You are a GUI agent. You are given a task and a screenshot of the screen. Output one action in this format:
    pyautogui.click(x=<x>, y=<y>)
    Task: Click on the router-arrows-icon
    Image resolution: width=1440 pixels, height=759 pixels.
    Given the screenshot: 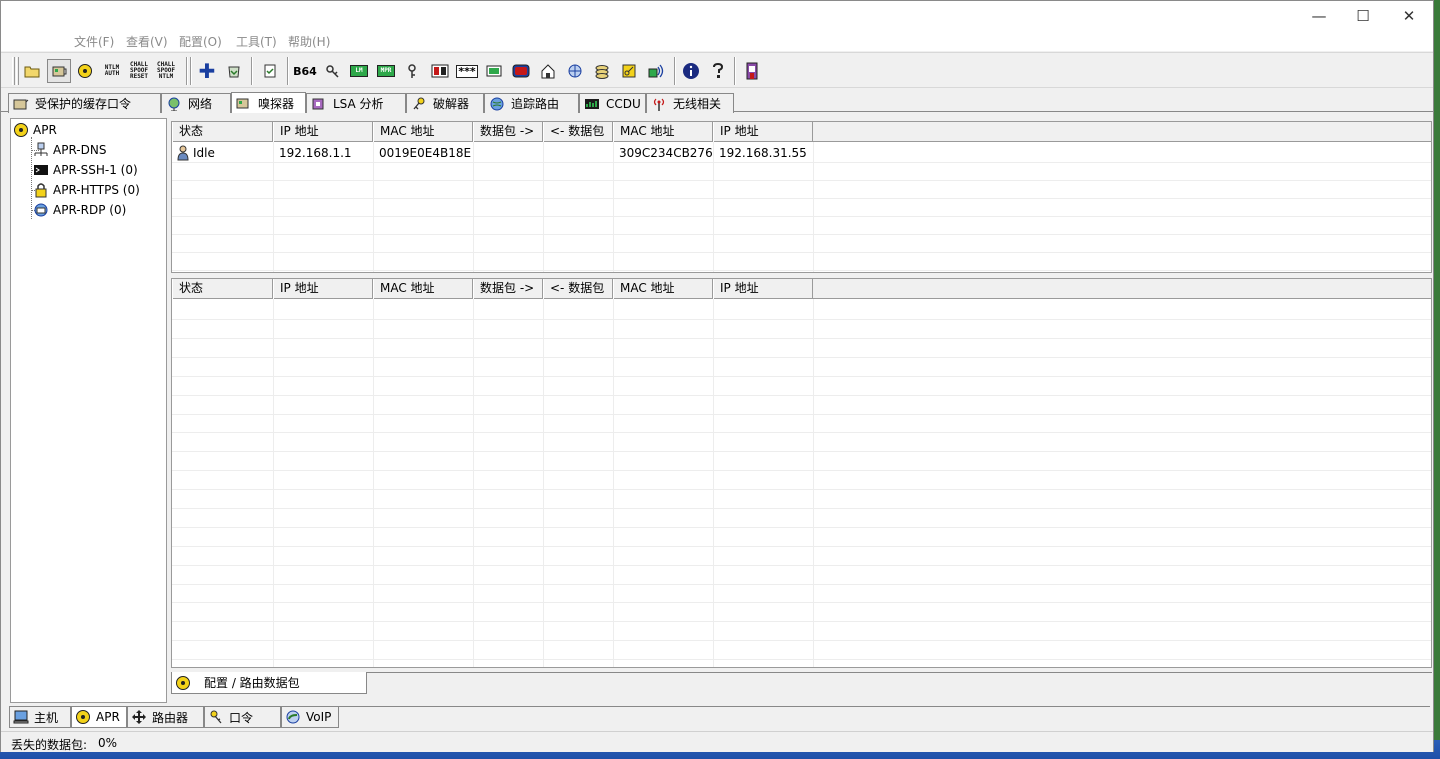 What is the action you would take?
    pyautogui.click(x=139, y=717)
    